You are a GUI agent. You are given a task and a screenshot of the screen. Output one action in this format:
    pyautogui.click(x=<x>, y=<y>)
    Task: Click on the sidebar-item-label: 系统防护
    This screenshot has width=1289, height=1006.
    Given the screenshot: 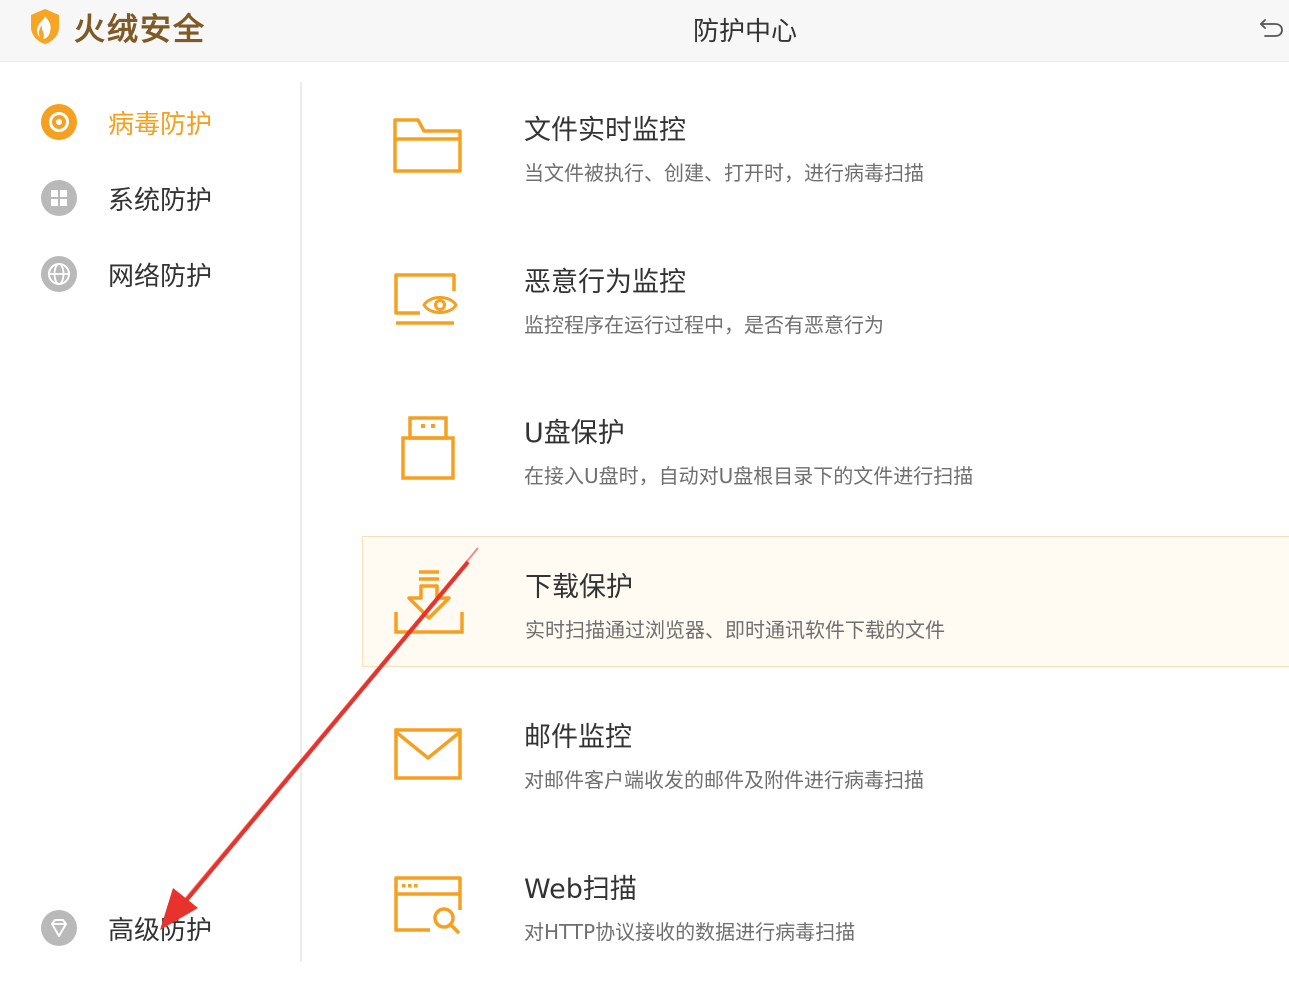 What is the action you would take?
    pyautogui.click(x=160, y=200)
    